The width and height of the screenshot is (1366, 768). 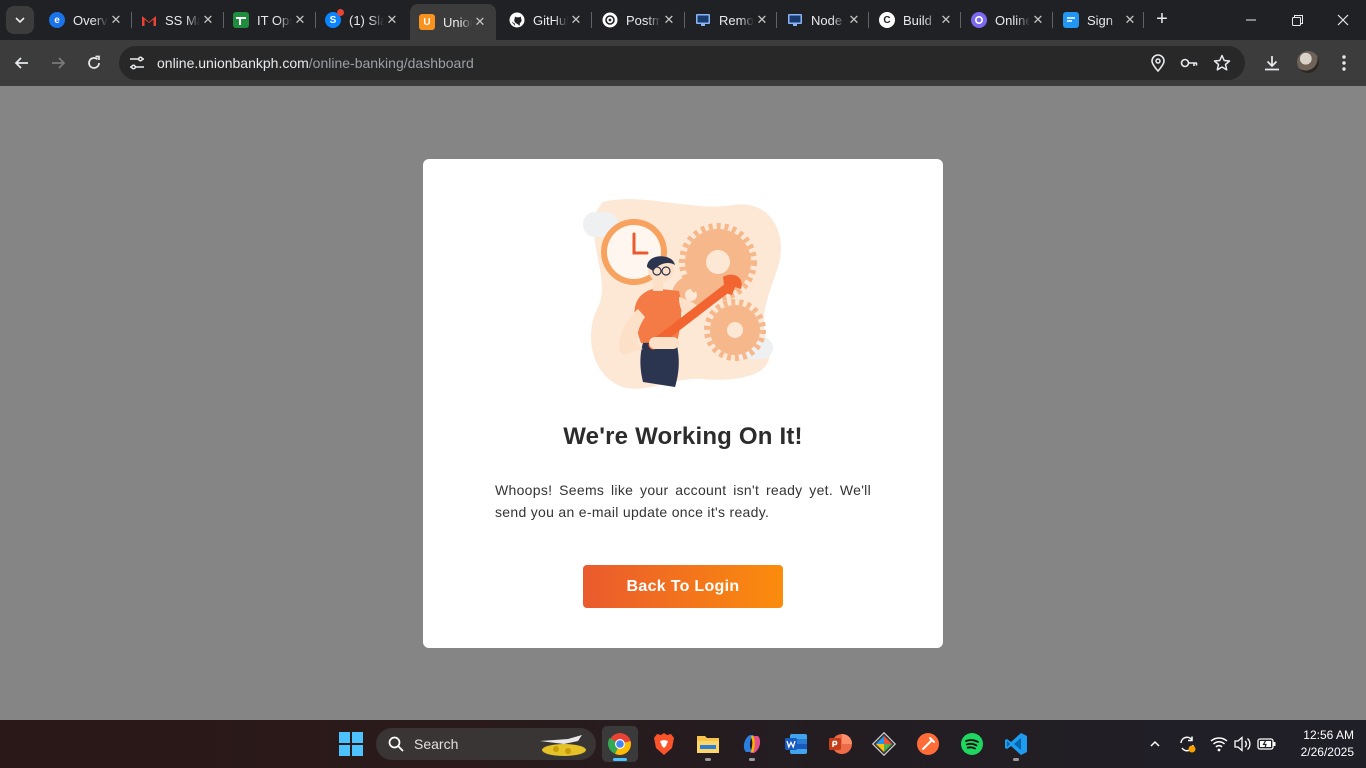 I want to click on taskbar-vscode, so click(x=1016, y=744).